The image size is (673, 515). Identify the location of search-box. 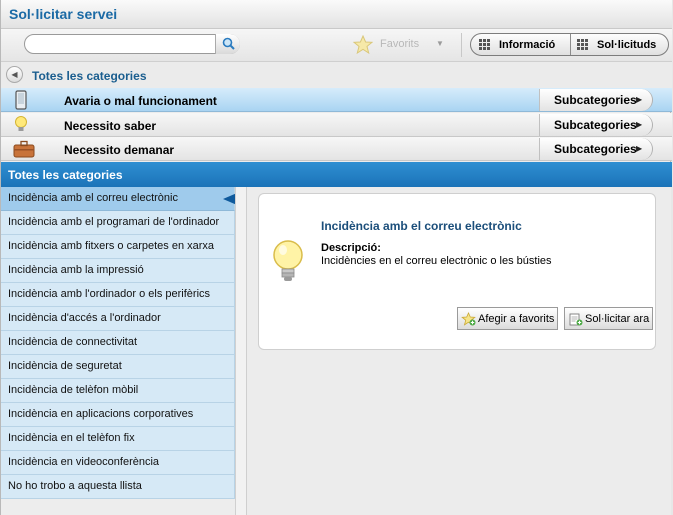
(132, 44).